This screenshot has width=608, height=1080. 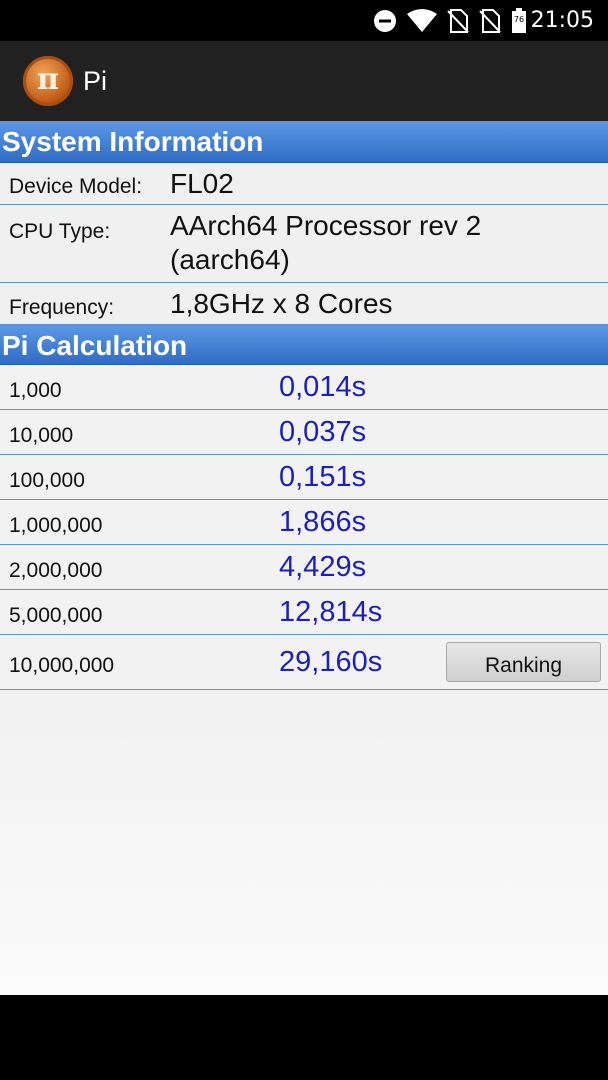 What do you see at coordinates (385, 21) in the screenshot?
I see `do-not-disturb-icon` at bounding box center [385, 21].